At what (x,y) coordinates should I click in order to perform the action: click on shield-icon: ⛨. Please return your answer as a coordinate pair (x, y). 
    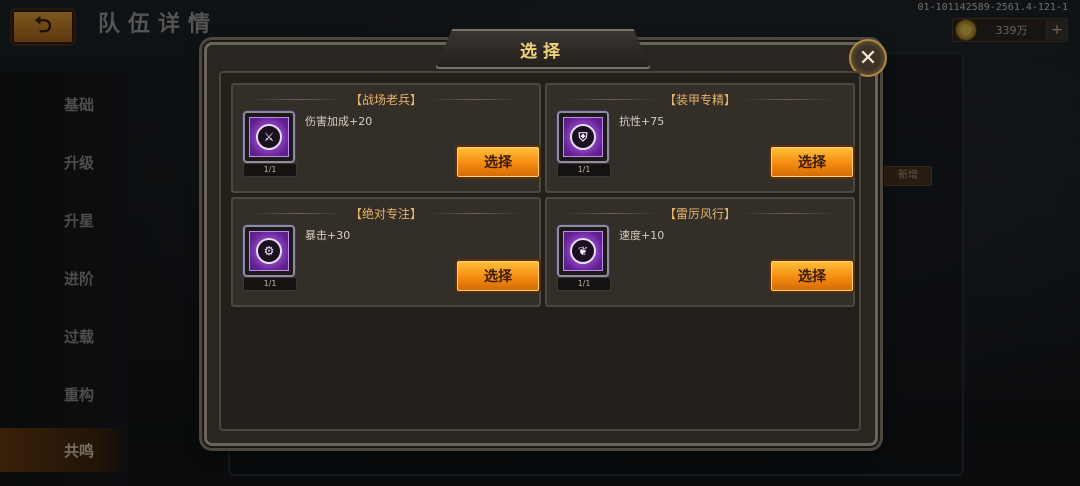
    Looking at the image, I should click on (583, 137).